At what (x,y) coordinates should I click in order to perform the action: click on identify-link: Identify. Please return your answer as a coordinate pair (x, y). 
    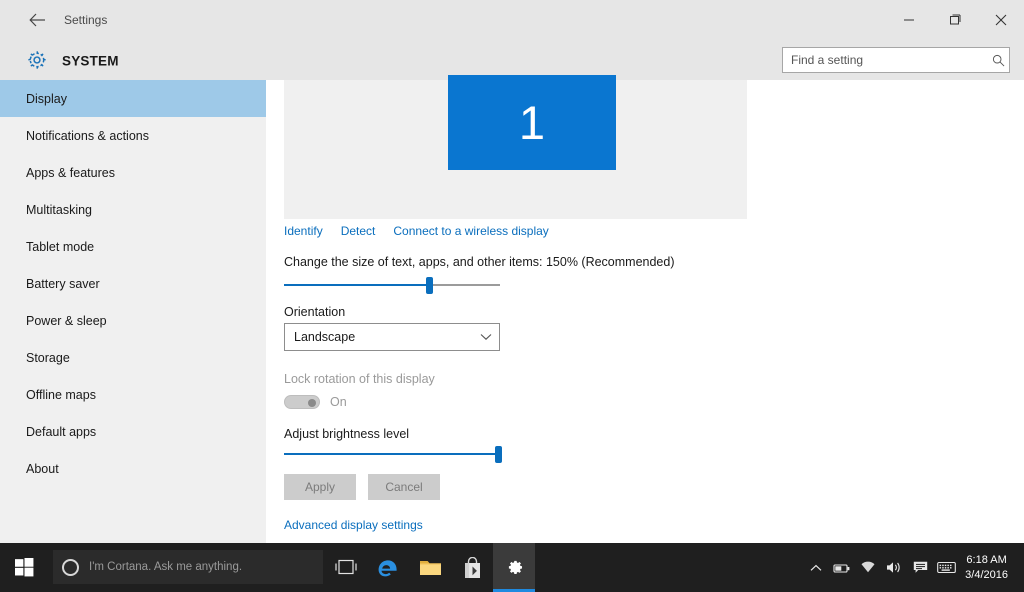
    Looking at the image, I should click on (303, 231).